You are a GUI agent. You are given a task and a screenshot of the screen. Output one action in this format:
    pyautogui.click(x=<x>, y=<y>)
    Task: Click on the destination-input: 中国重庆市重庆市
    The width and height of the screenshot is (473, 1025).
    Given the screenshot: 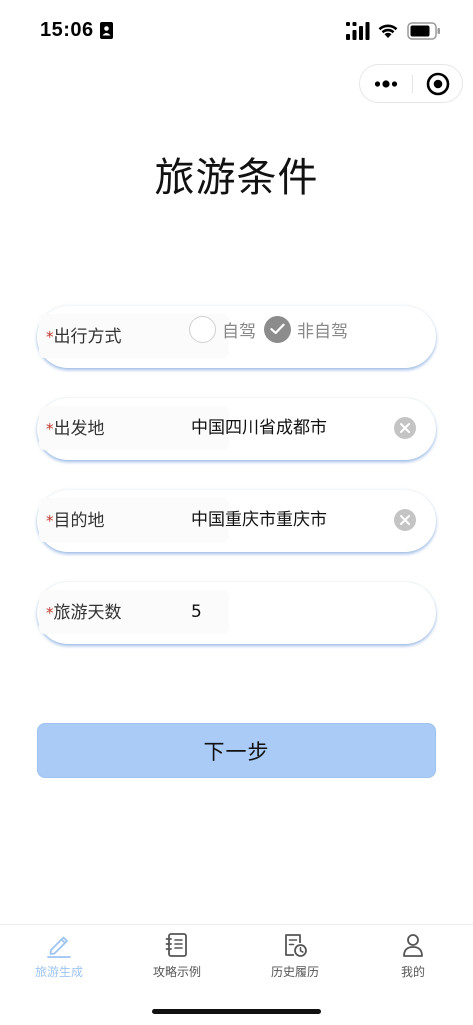 What is the action you would take?
    pyautogui.click(x=259, y=520)
    